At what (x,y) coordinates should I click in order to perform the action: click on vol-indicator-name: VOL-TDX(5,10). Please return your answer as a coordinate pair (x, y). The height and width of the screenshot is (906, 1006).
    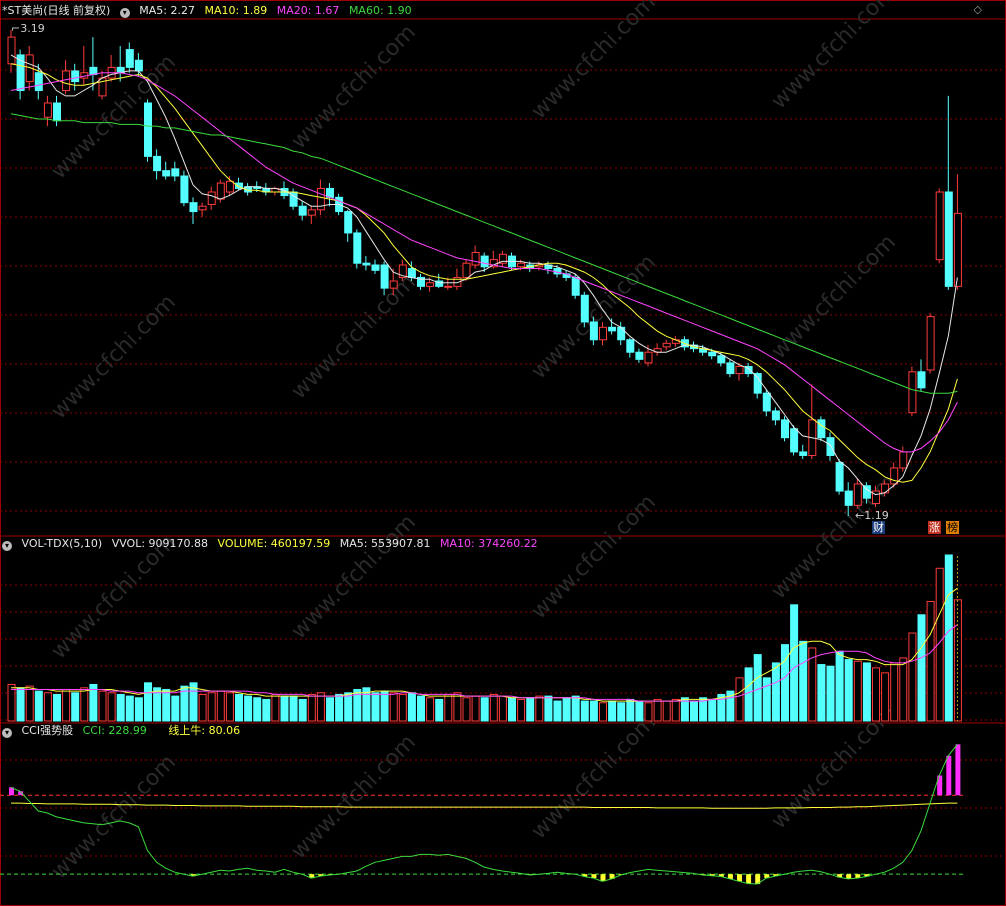
    Looking at the image, I should click on (62, 543).